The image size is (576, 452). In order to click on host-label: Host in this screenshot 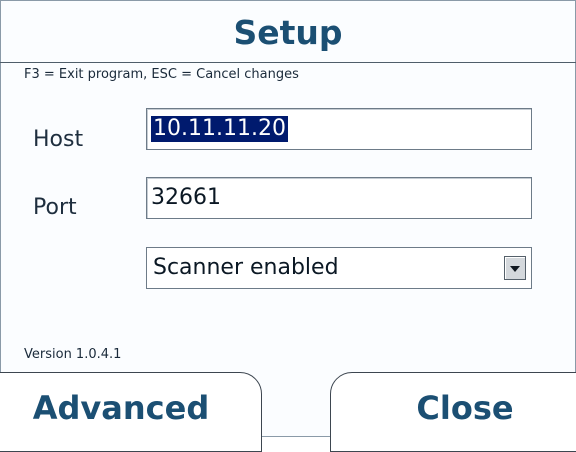, I will do `click(58, 139)`.